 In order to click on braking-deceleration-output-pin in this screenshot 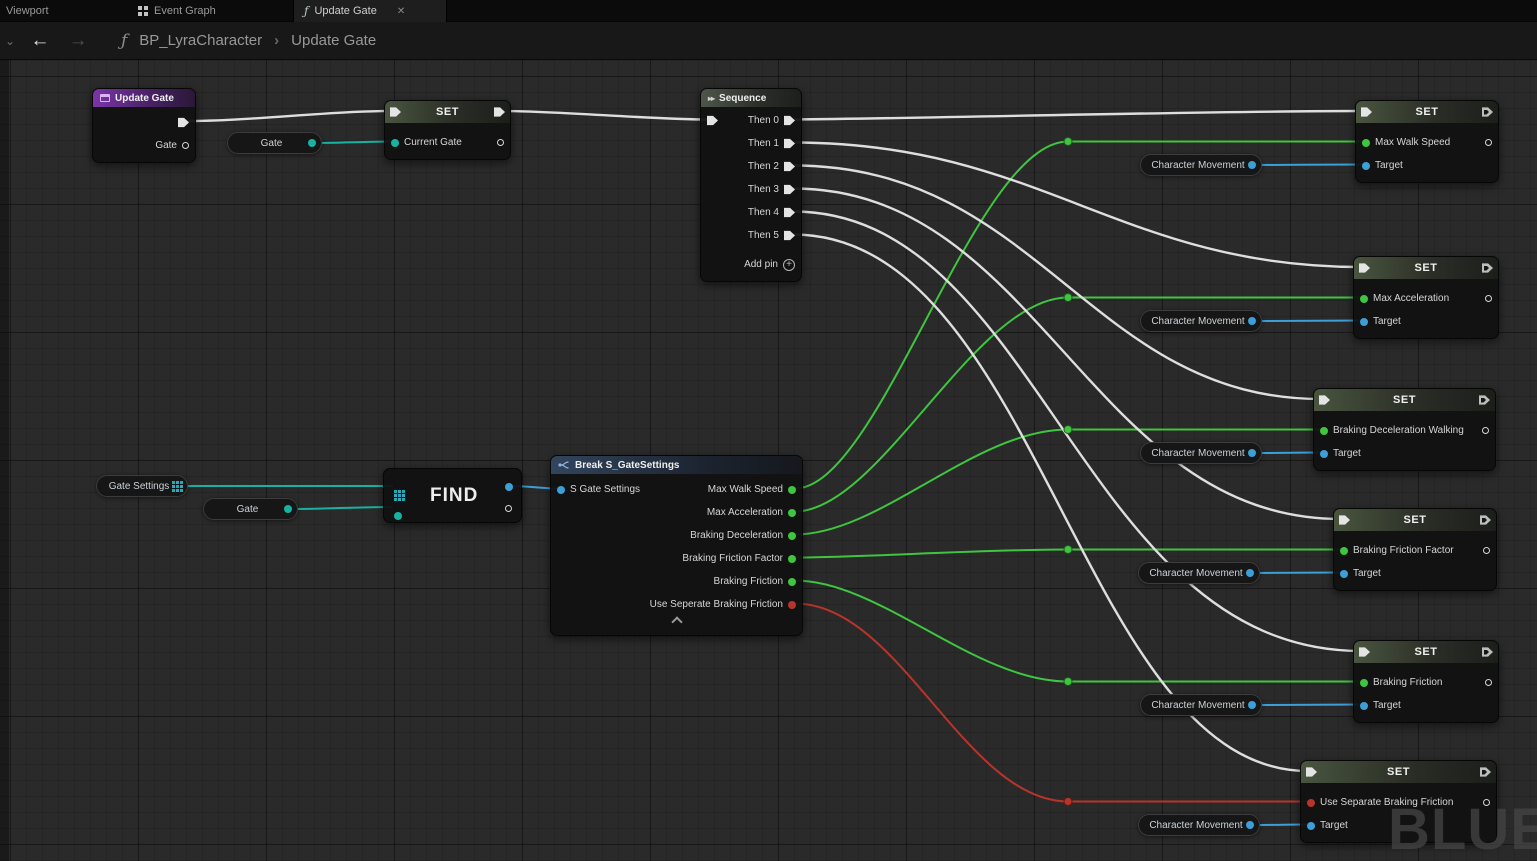, I will do `click(792, 535)`.